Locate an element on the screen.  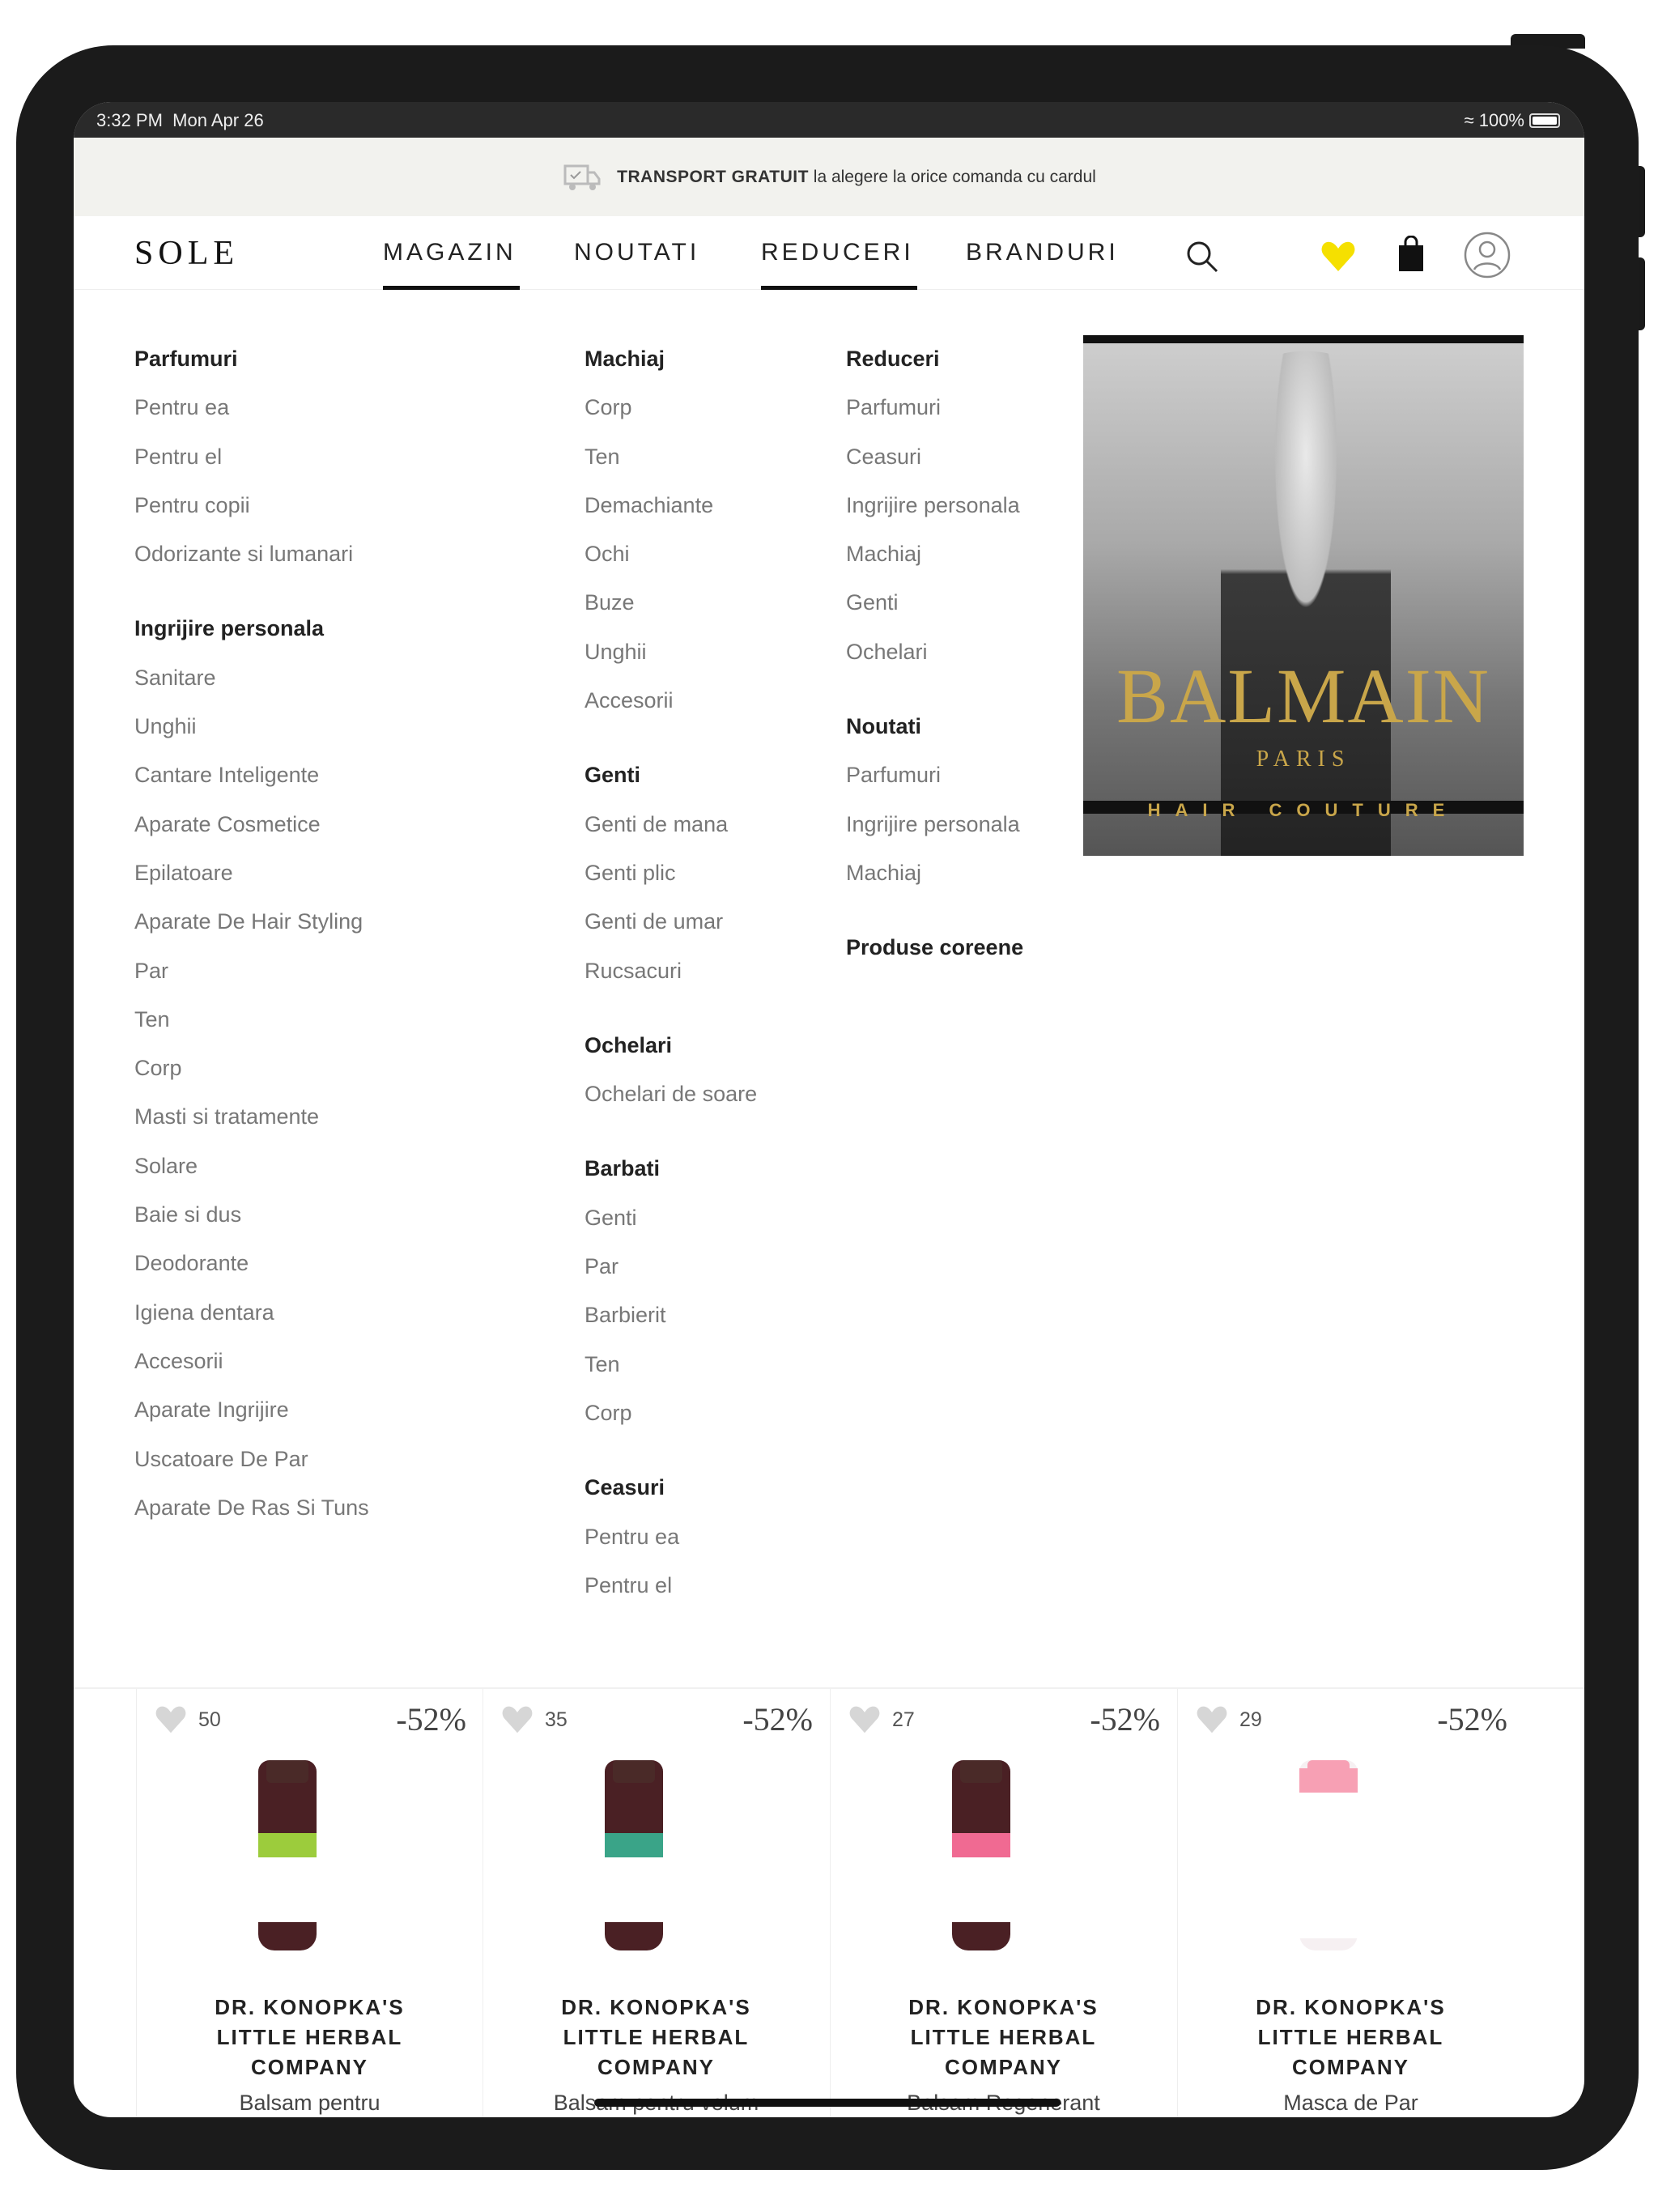
banner-text: la alegere la orice comanda cu cardul is located at coordinates (954, 177).